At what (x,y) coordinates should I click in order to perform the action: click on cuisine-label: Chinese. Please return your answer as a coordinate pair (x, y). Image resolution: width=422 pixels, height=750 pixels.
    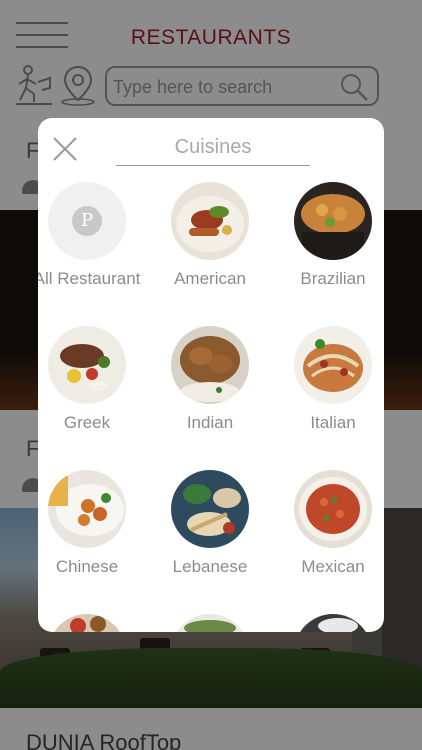
    Looking at the image, I should click on (87, 566).